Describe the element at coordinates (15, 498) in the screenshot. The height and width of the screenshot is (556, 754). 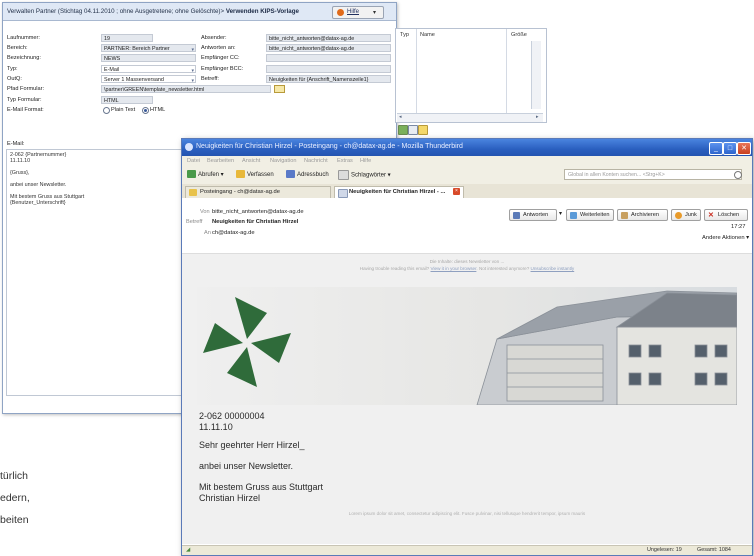
I see `edge-text: edern,` at that location.